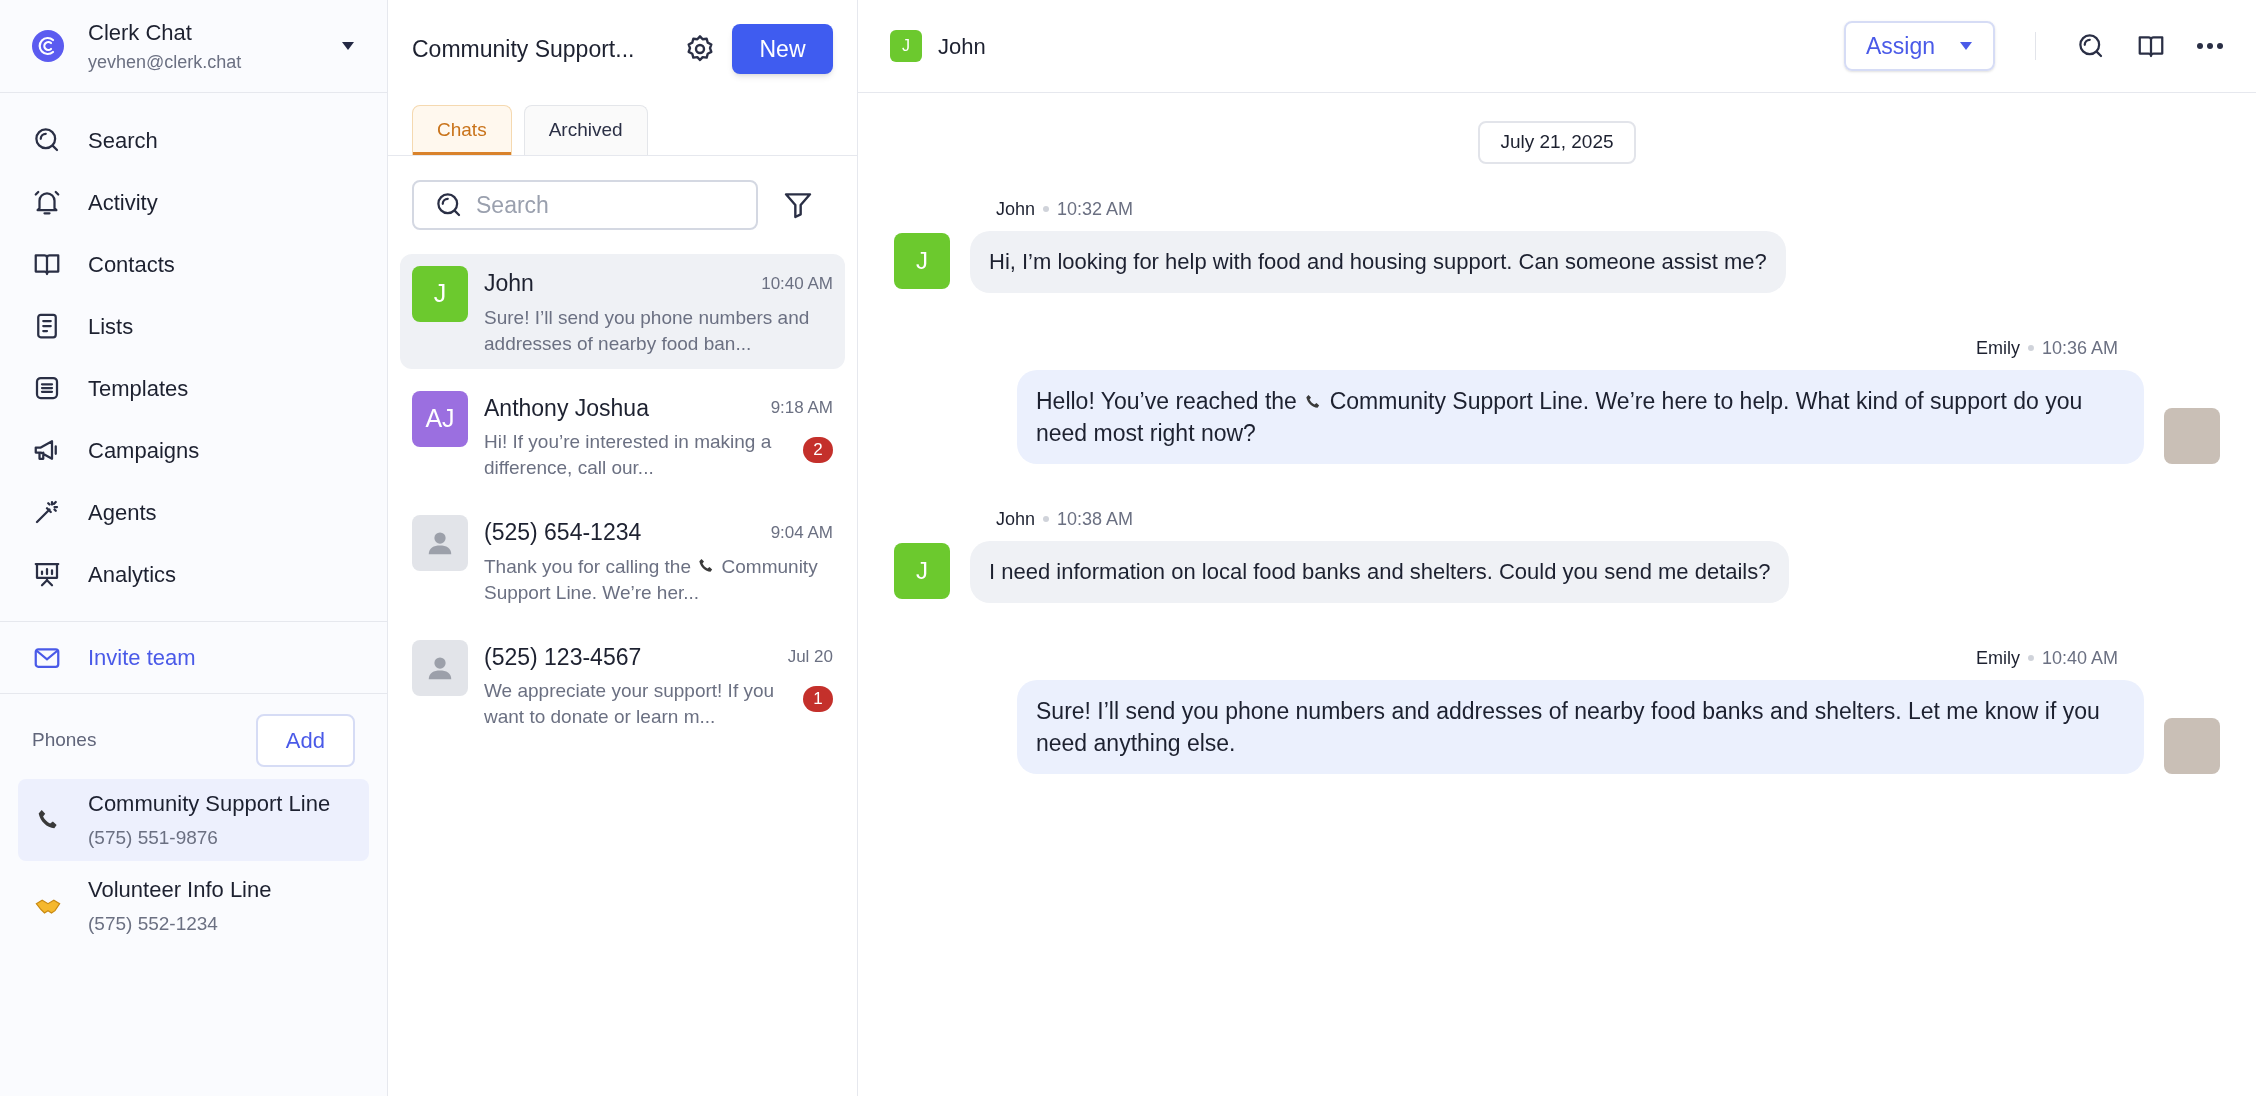  I want to click on chat-contact-name: (525) 654-1234, so click(563, 532).